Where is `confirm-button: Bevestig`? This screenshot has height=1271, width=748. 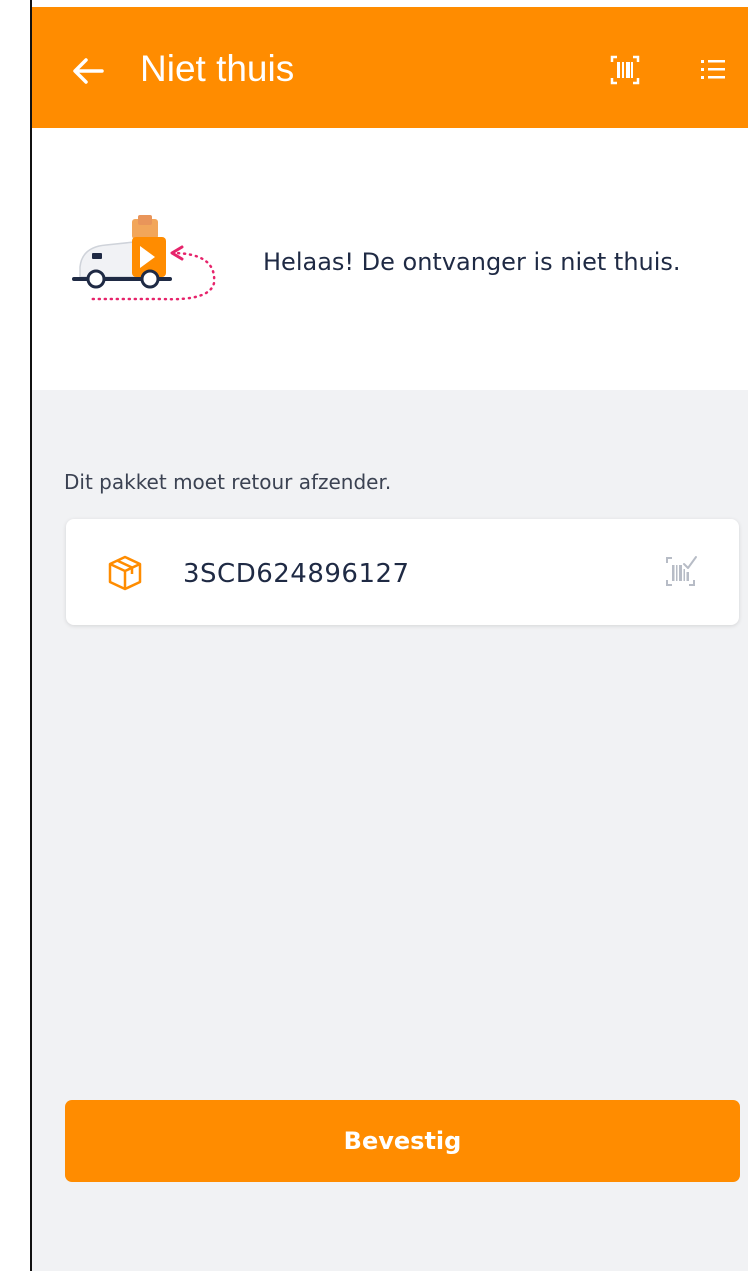
confirm-button: Bevestig is located at coordinates (402, 1141).